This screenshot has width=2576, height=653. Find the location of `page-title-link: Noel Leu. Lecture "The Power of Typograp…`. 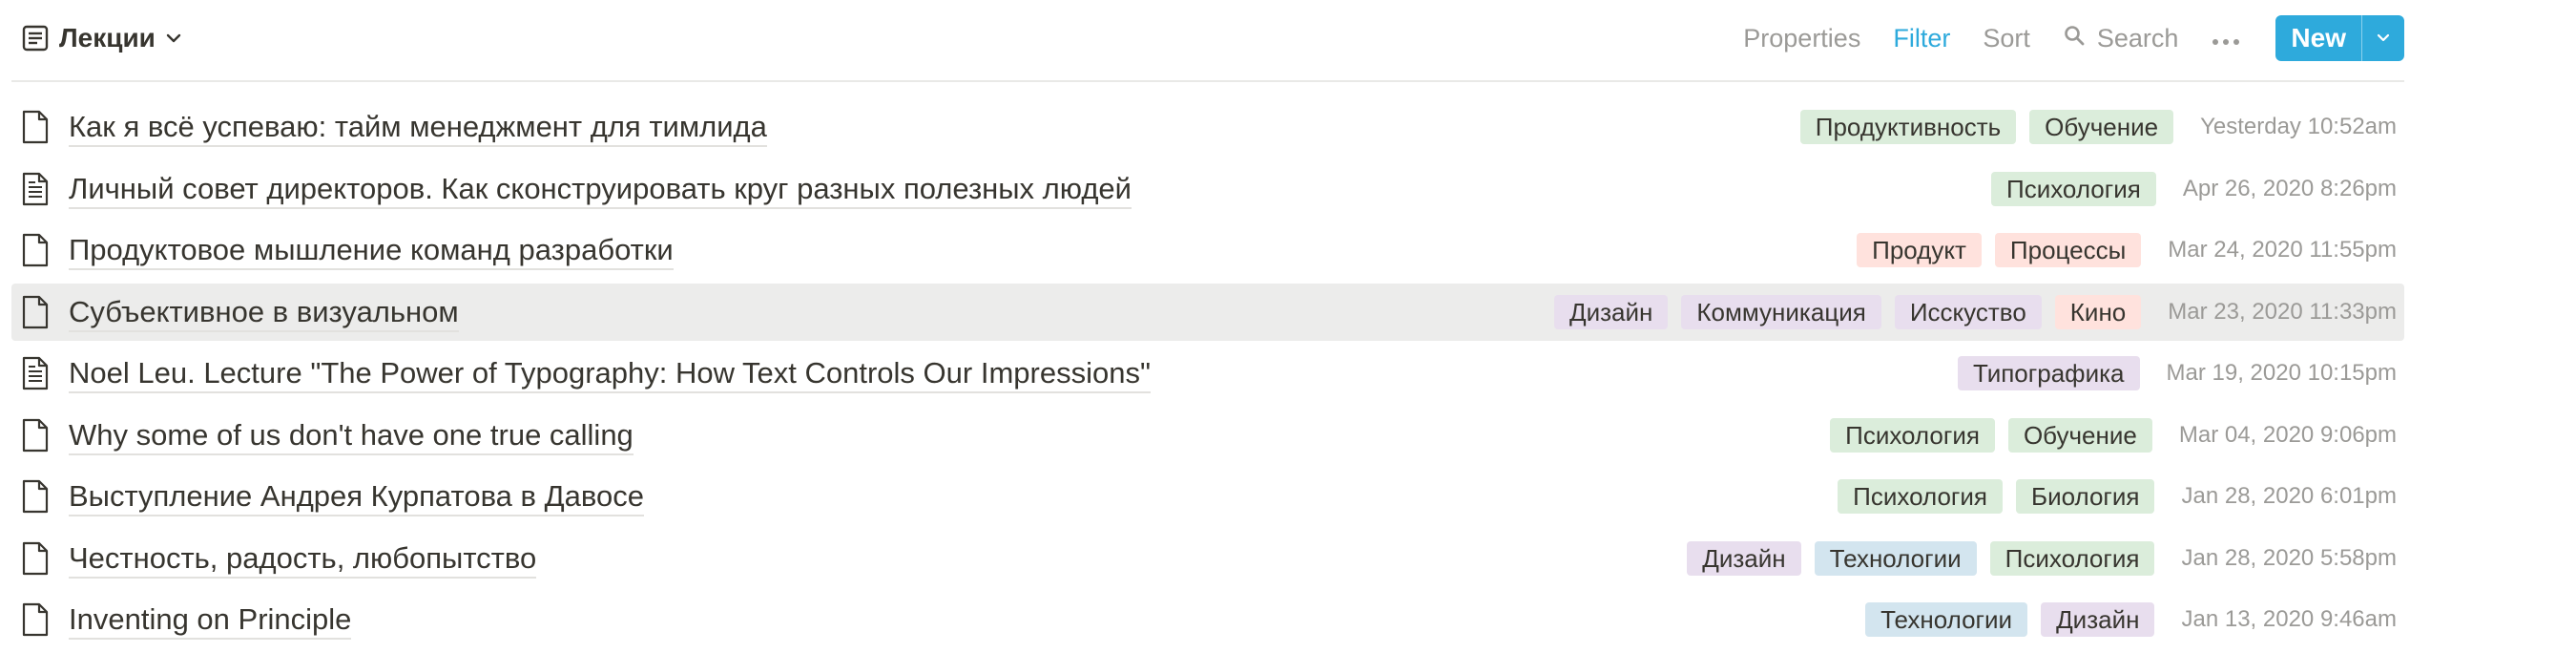

page-title-link: Noel Leu. Lecture "The Power of Typograp… is located at coordinates (610, 374).